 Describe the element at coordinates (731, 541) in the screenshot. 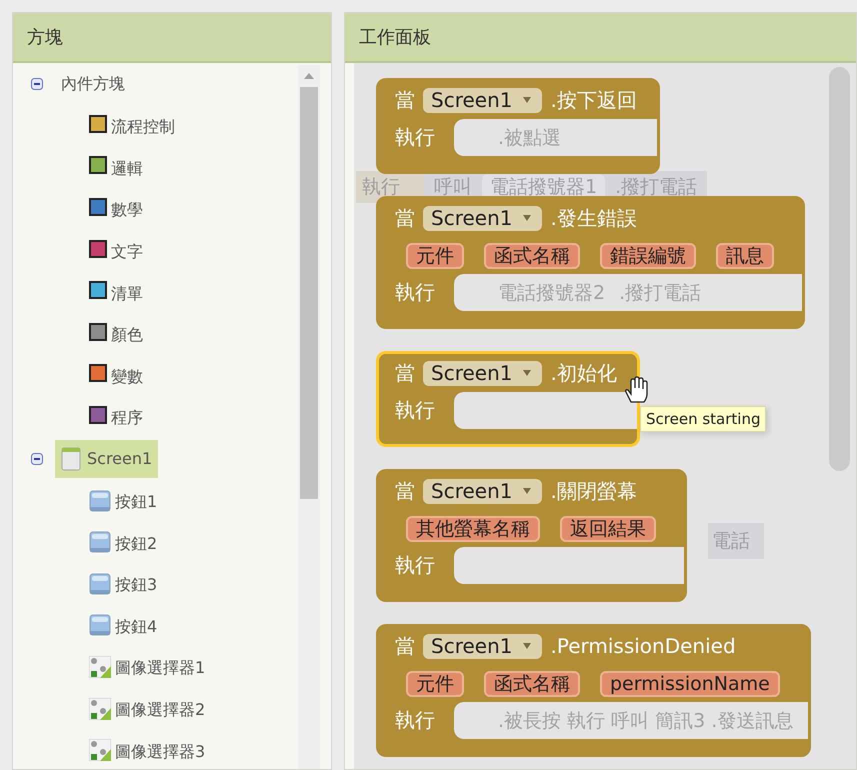

I see `block-label: 電話` at that location.